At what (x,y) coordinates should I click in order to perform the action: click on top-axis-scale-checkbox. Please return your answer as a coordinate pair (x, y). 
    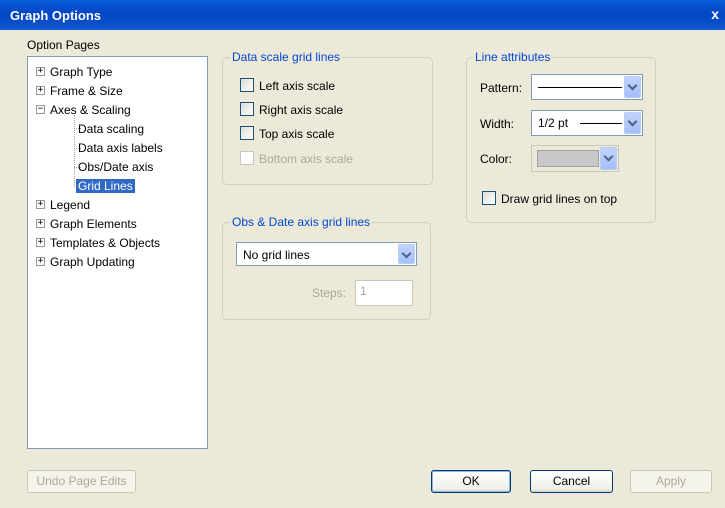
    Looking at the image, I should click on (247, 133).